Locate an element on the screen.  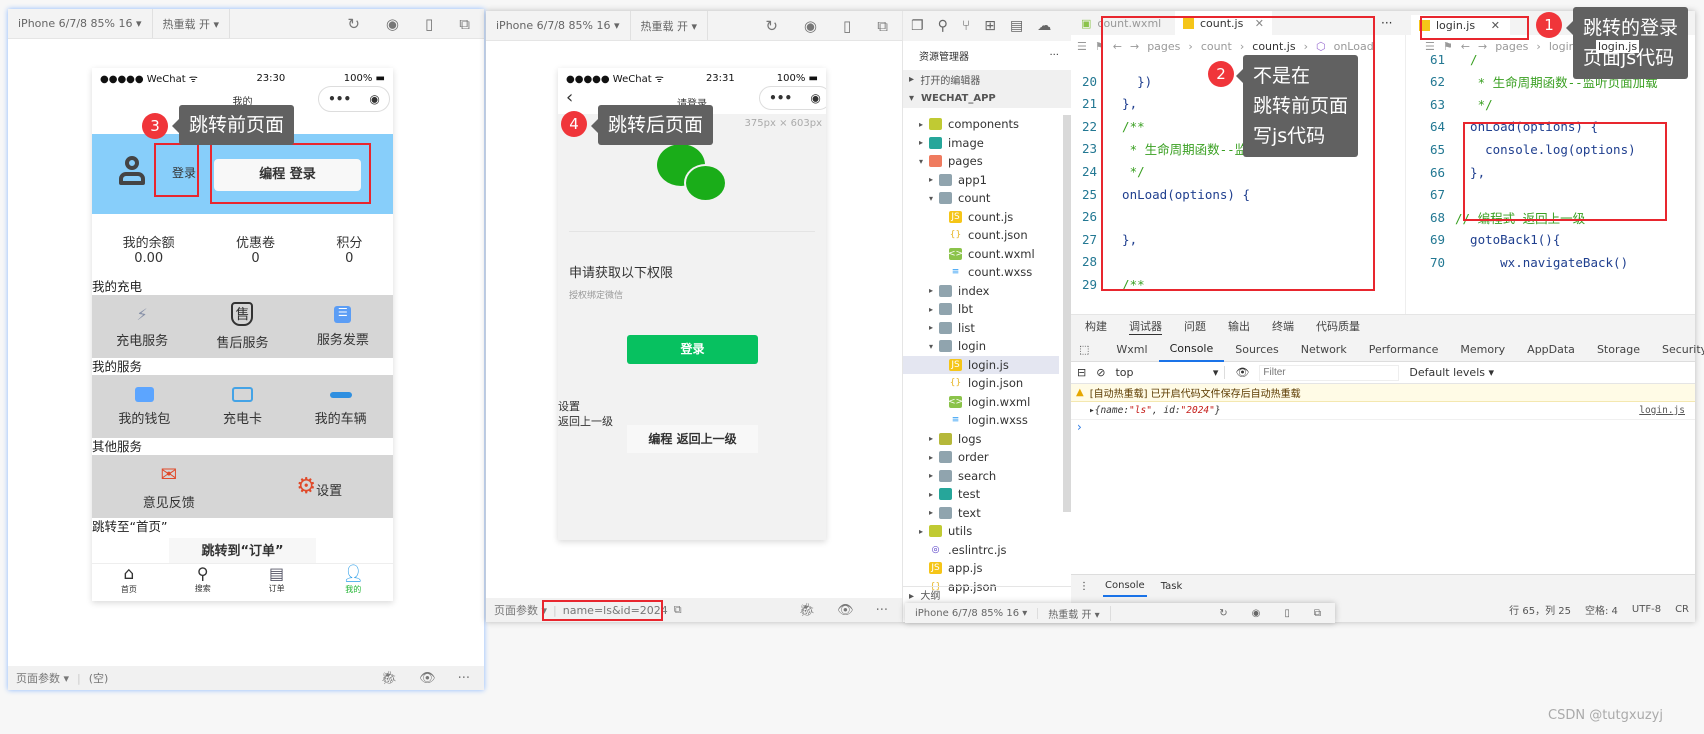
panel-tab: 构建 is located at coordinates (1096, 326).